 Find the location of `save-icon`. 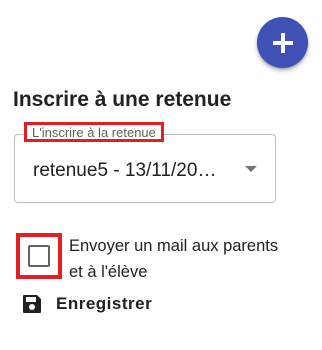

save-icon is located at coordinates (32, 304).